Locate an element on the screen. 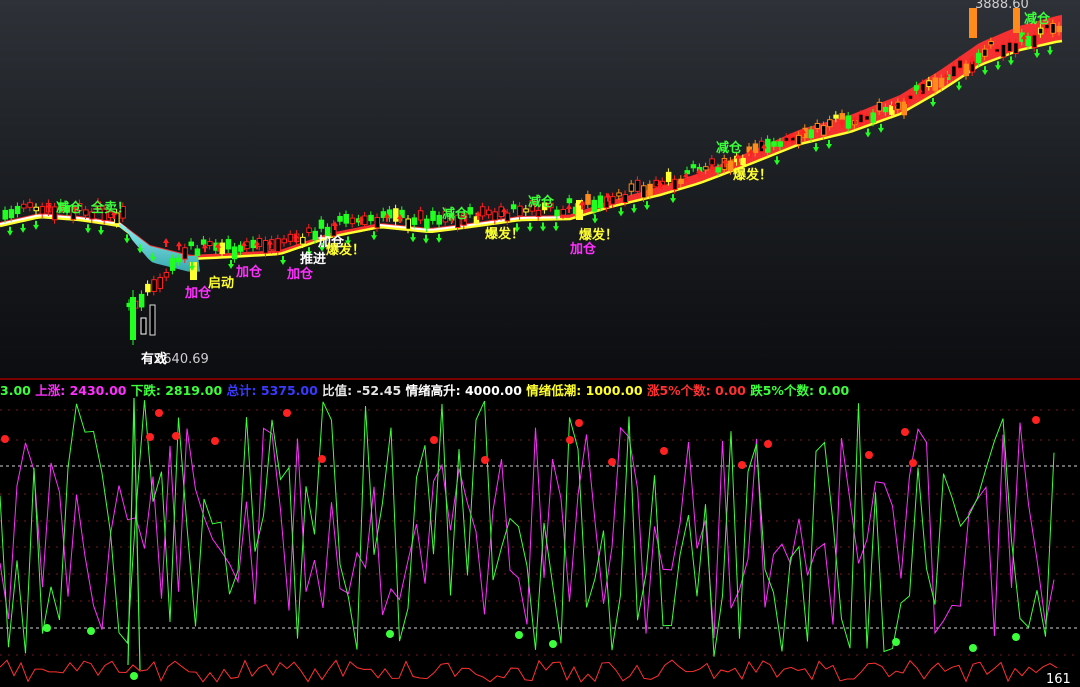  peak-candle is located at coordinates (973, 23).